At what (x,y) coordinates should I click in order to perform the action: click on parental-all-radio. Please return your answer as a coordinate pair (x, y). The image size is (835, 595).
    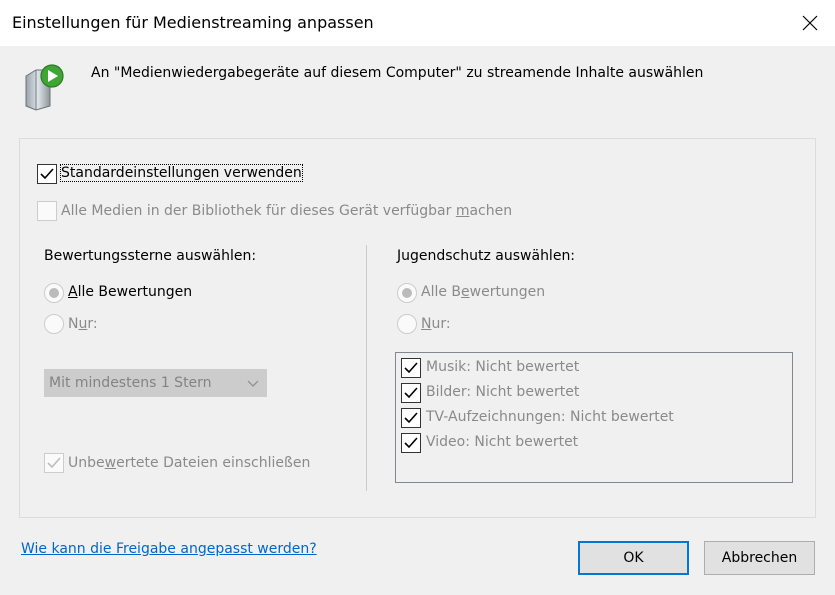
    Looking at the image, I should click on (407, 293).